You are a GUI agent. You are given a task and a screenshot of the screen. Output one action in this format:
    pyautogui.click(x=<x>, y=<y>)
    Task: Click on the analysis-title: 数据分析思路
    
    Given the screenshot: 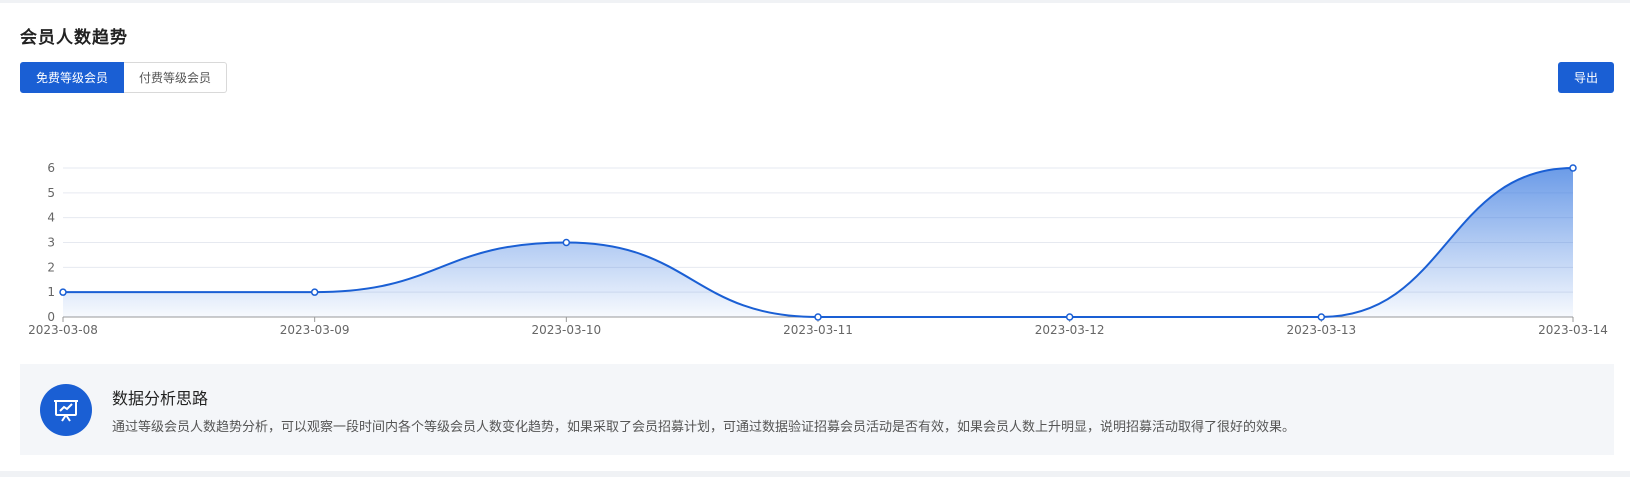 What is the action you would take?
    pyautogui.click(x=160, y=398)
    